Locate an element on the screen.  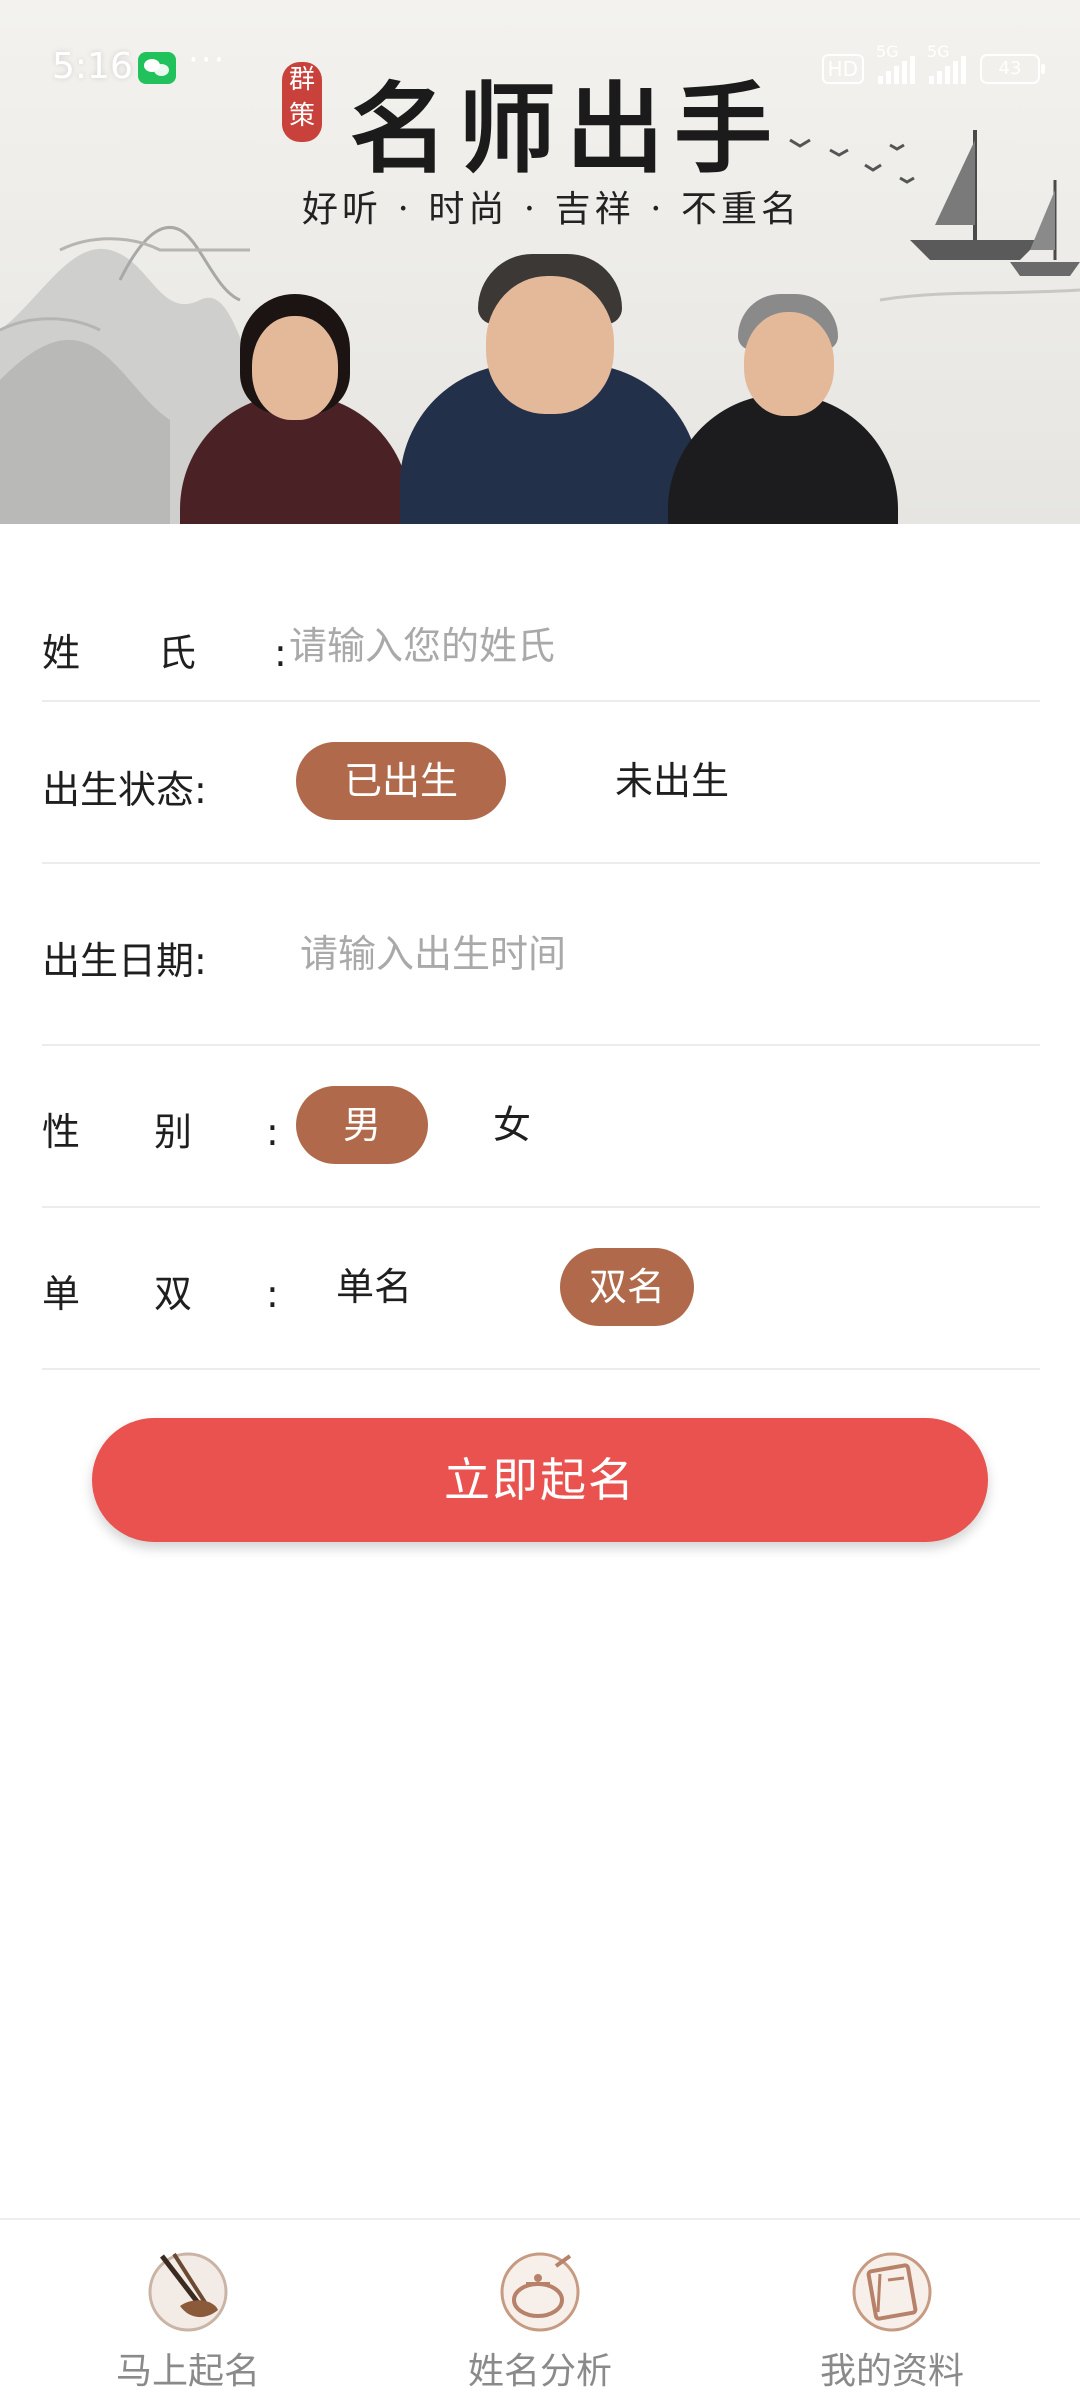
gender-row: 性别: 男 女 is located at coordinates (541, 1127).